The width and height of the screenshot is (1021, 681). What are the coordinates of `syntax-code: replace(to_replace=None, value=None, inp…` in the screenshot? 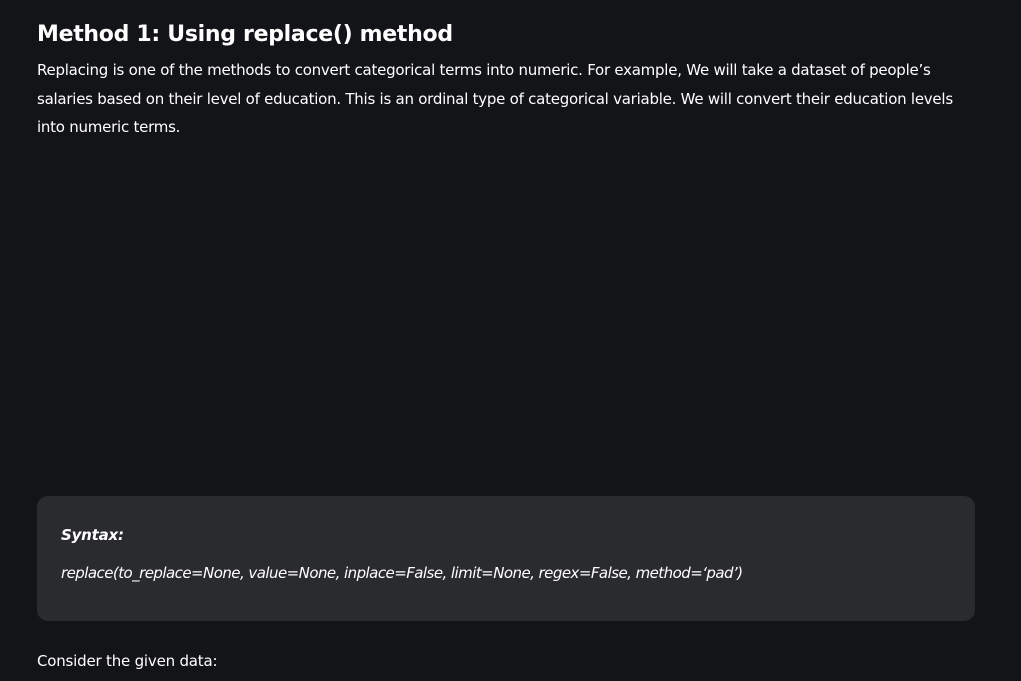 It's located at (402, 573).